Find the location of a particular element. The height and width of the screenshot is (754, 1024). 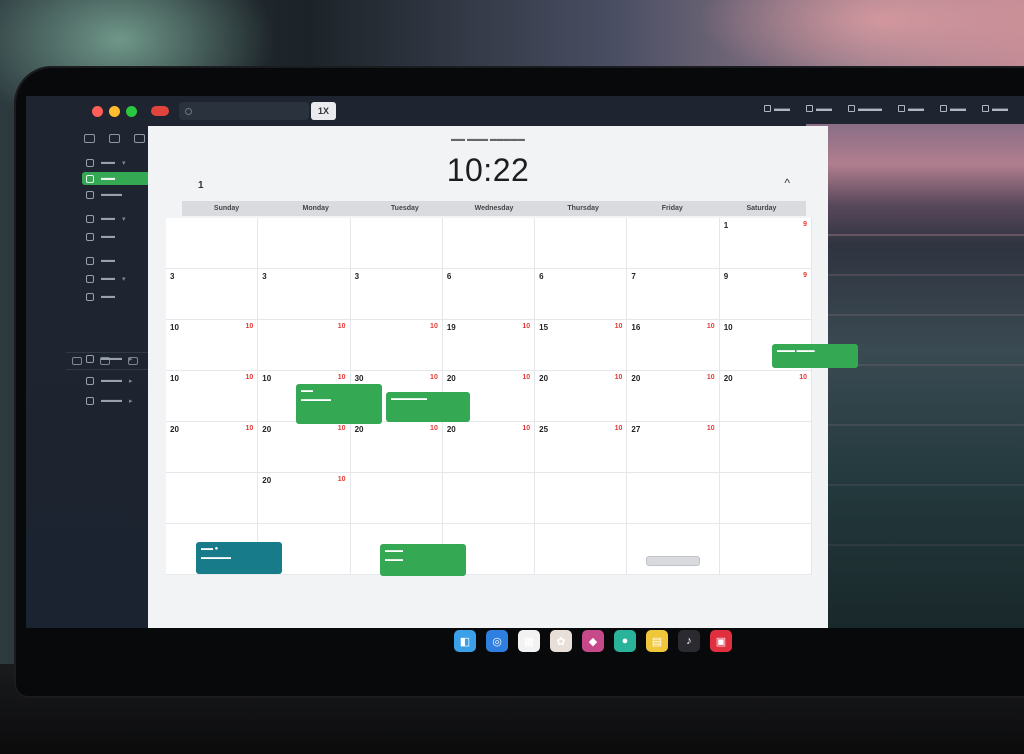

zoom-window-button is located at coordinates (131, 111).